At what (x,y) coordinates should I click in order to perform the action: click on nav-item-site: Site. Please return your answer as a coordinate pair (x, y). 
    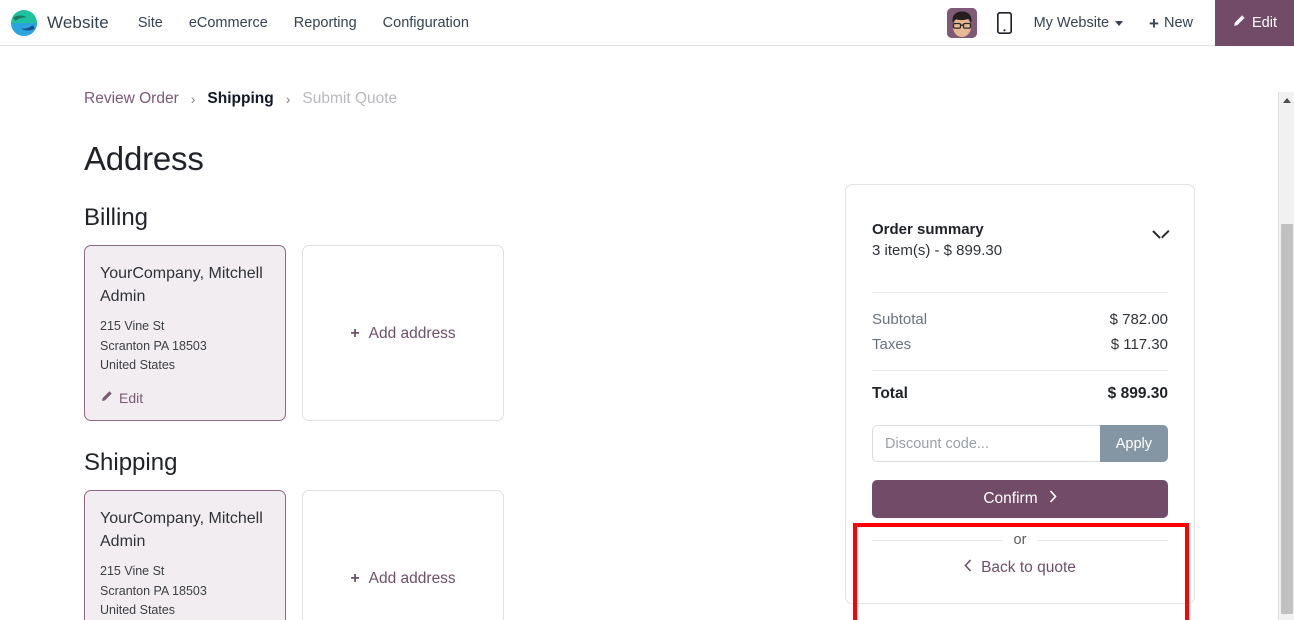
    Looking at the image, I should click on (150, 23).